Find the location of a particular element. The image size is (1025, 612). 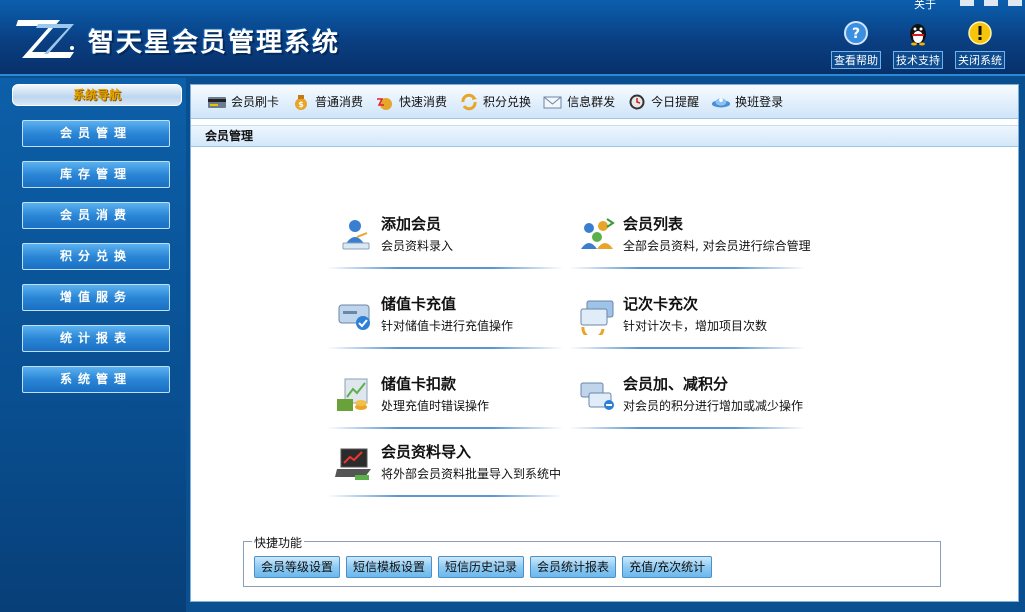

import-laptop-icon is located at coordinates (353, 464).